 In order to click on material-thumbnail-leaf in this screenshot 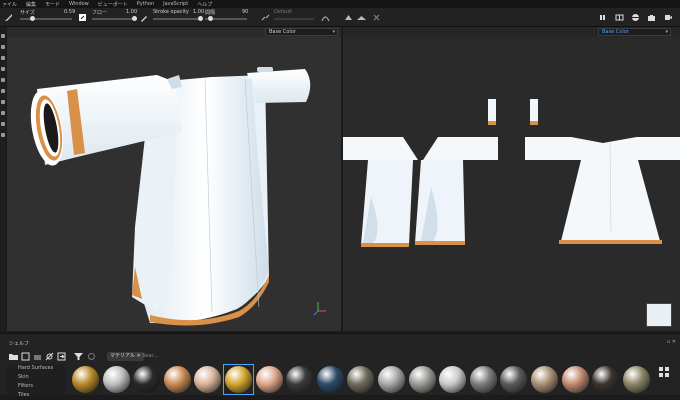, I will do `click(177, 379)`.